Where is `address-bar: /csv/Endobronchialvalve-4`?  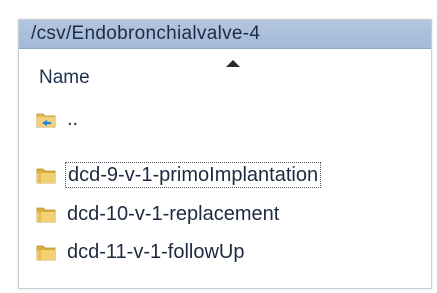 address-bar: /csv/Endobronchialvalve-4 is located at coordinates (225, 34).